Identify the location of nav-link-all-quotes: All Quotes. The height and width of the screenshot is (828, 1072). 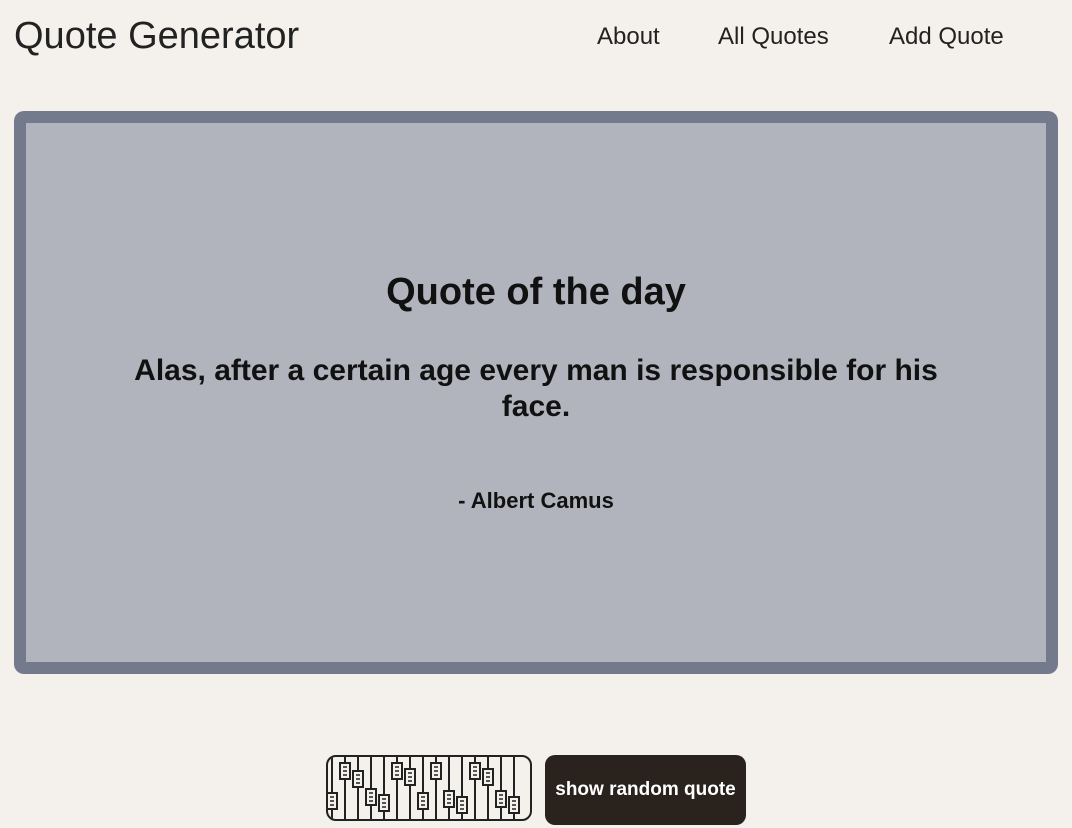
(773, 37).